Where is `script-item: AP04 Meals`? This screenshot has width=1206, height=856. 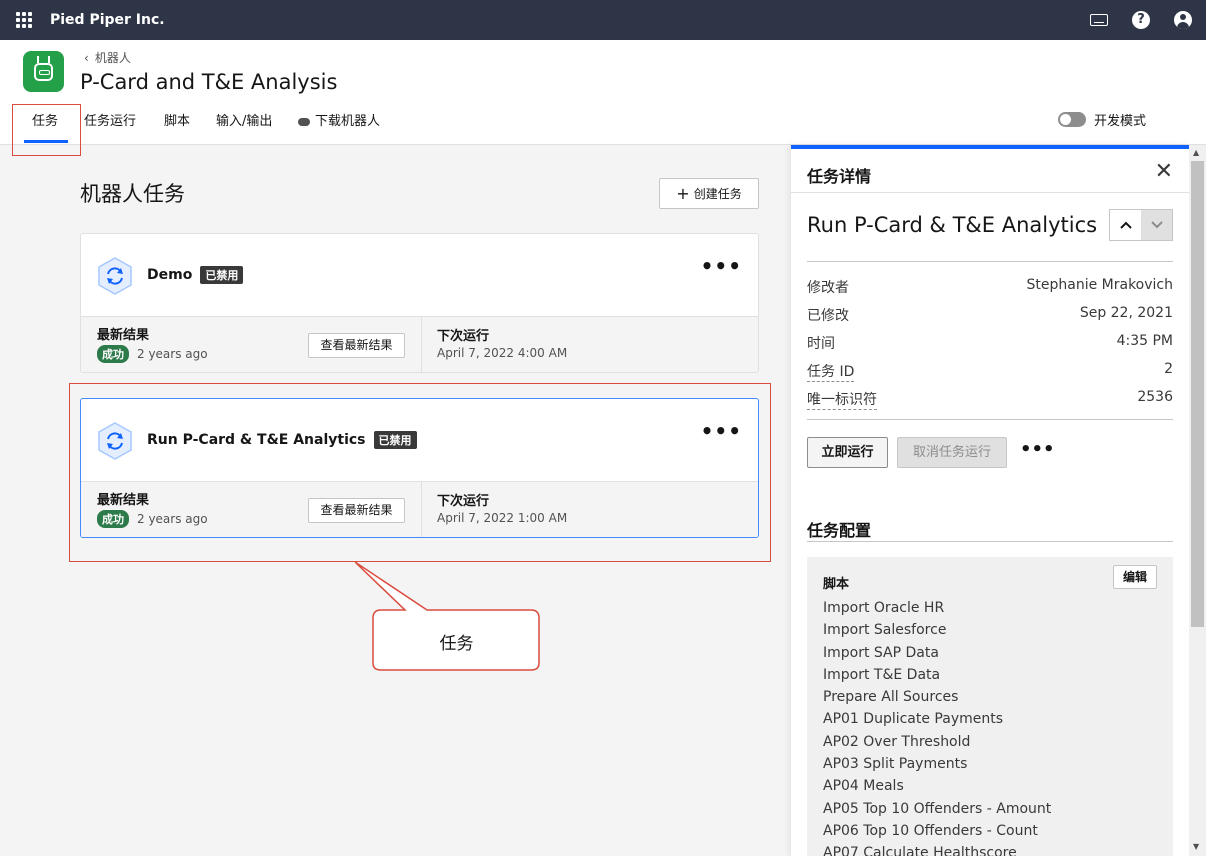
script-item: AP04 Meals is located at coordinates (863, 786).